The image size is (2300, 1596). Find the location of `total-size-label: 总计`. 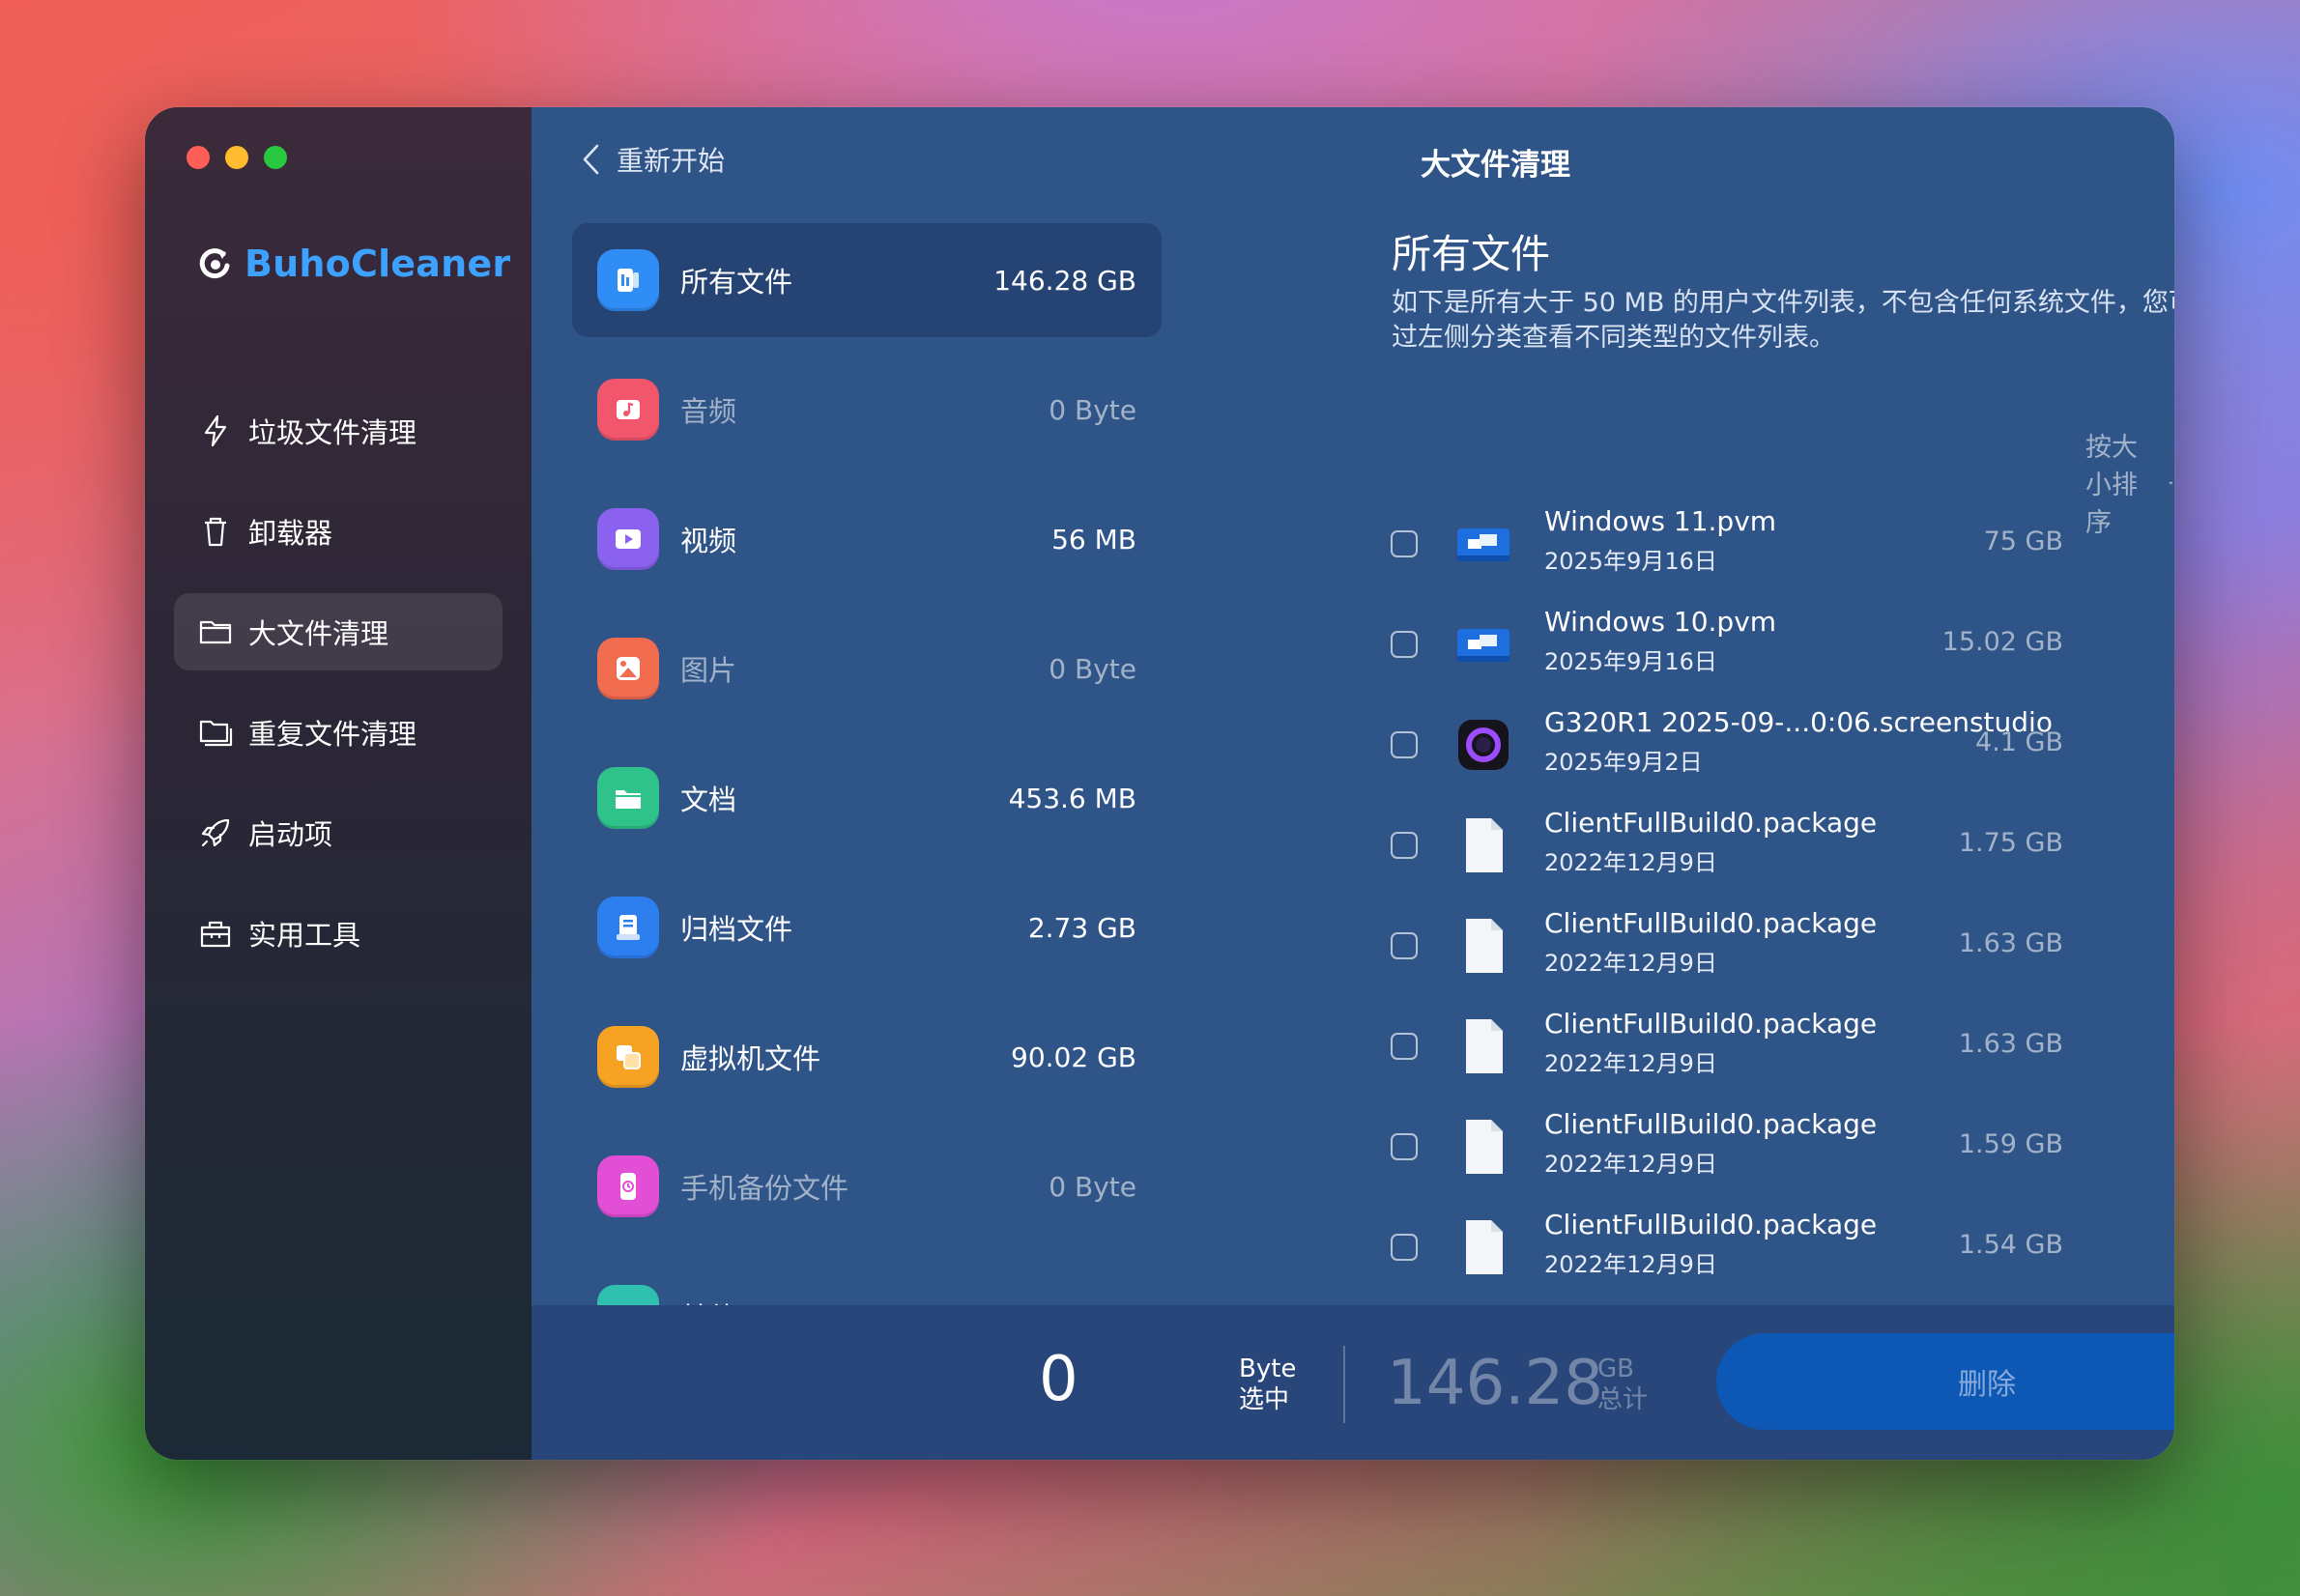

total-size-label: 总计 is located at coordinates (1623, 1399).